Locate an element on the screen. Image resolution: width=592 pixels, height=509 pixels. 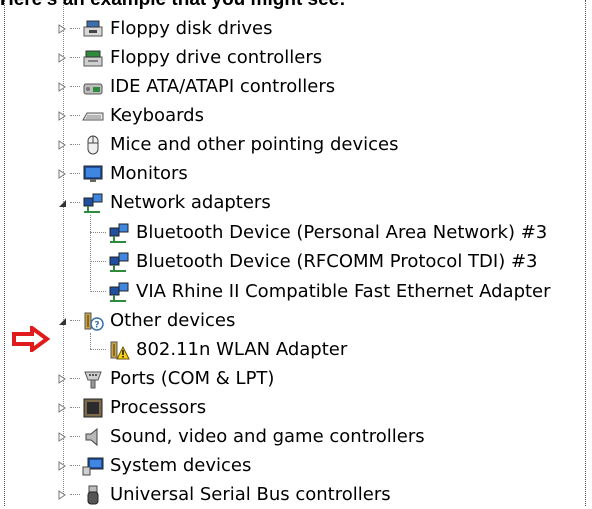
monitor-icon is located at coordinates (93, 174).